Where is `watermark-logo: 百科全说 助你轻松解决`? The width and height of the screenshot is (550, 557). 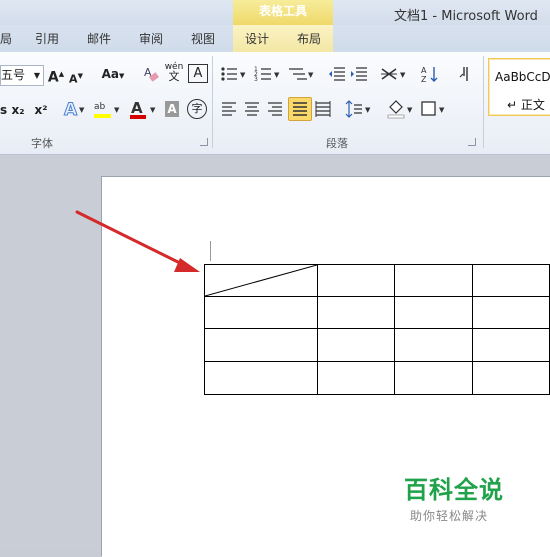
watermark-logo: 百科全说 助你轻松解决 is located at coordinates (454, 497).